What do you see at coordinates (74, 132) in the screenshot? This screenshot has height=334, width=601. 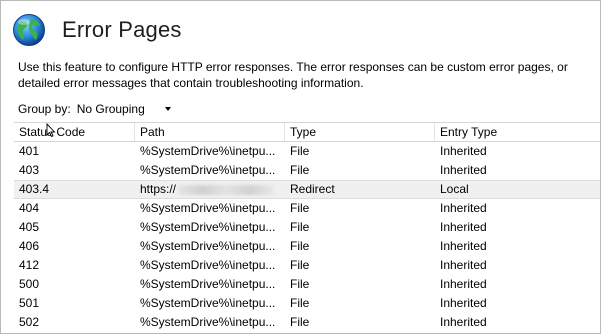 I see `column-header-status-code: Status Code` at bounding box center [74, 132].